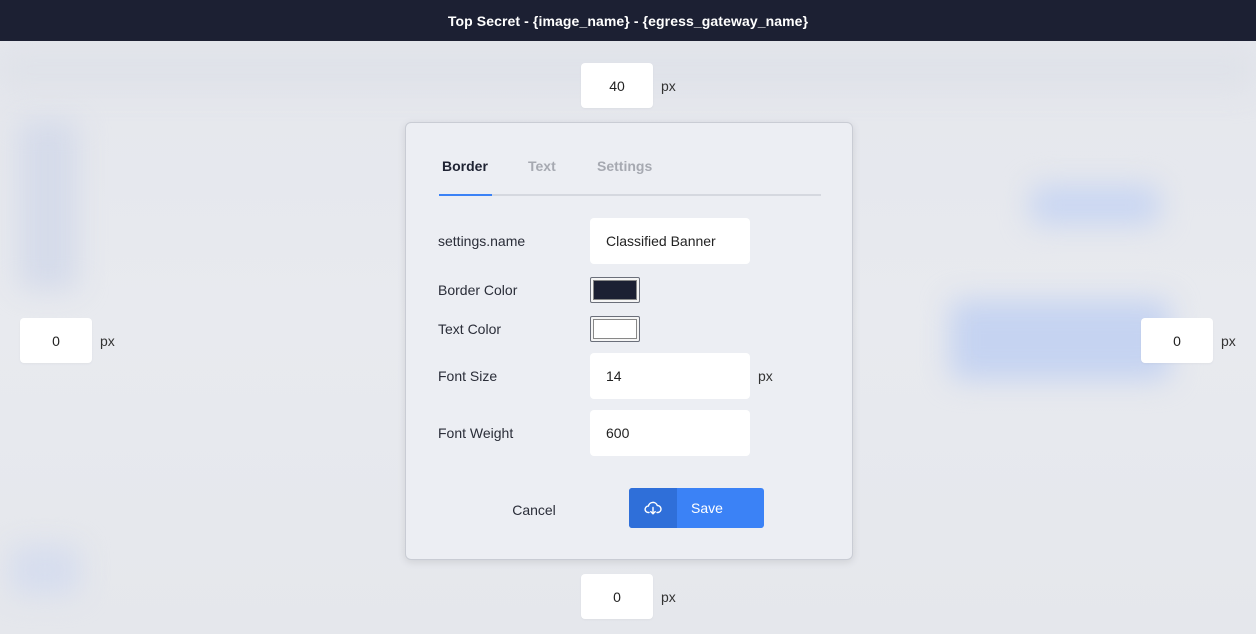  I want to click on border-color-picker, so click(615, 290).